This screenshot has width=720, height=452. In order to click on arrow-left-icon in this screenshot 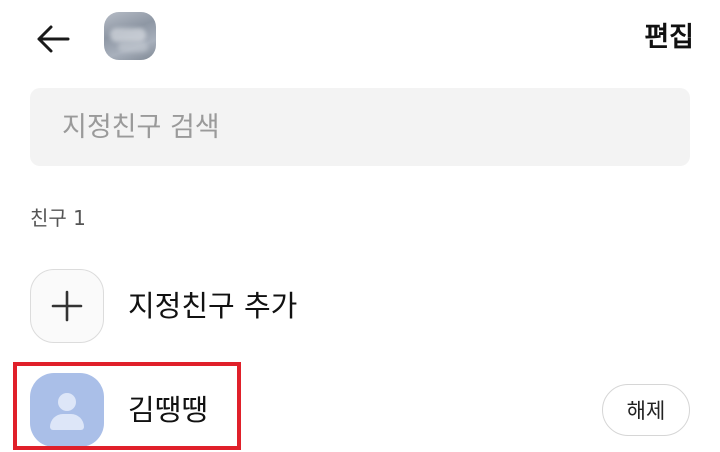, I will do `click(53, 39)`.